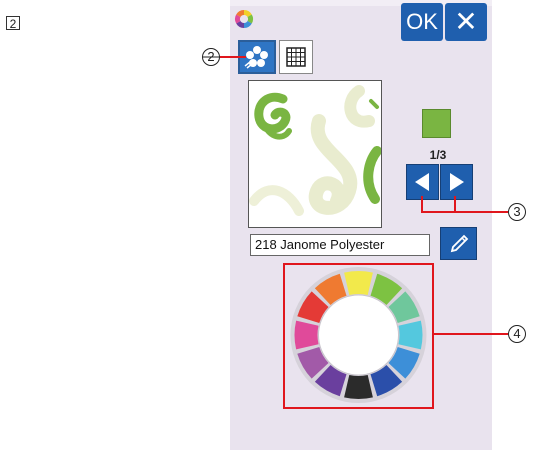 The height and width of the screenshot is (450, 536). Describe the element at coordinates (517, 212) in the screenshot. I see `callout-3: 3` at that location.